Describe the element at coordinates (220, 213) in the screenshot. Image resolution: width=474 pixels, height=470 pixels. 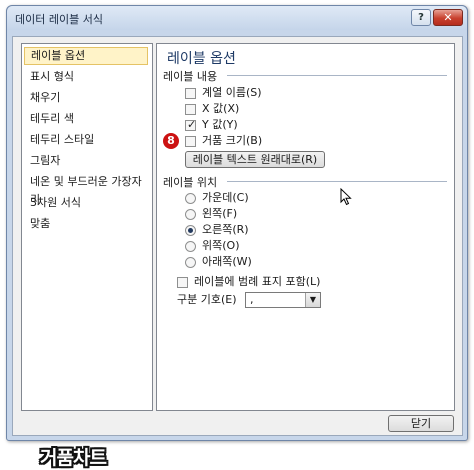
I see `position-left-label: 왼쪽(F)` at that location.